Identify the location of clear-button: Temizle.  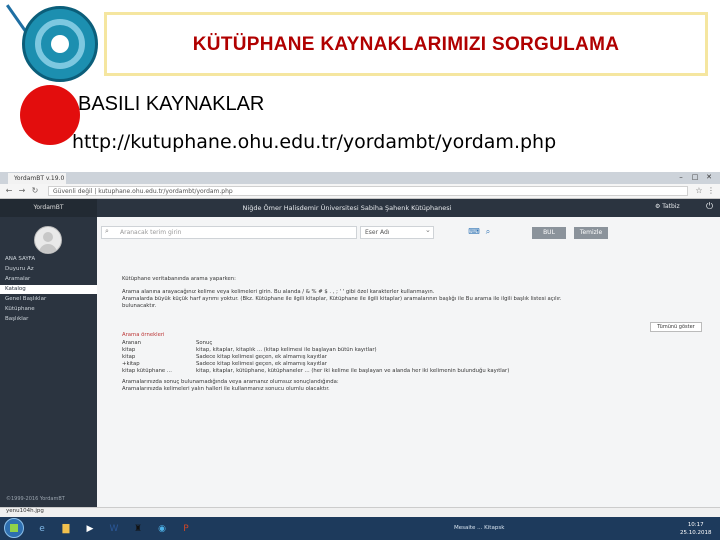
(591, 233).